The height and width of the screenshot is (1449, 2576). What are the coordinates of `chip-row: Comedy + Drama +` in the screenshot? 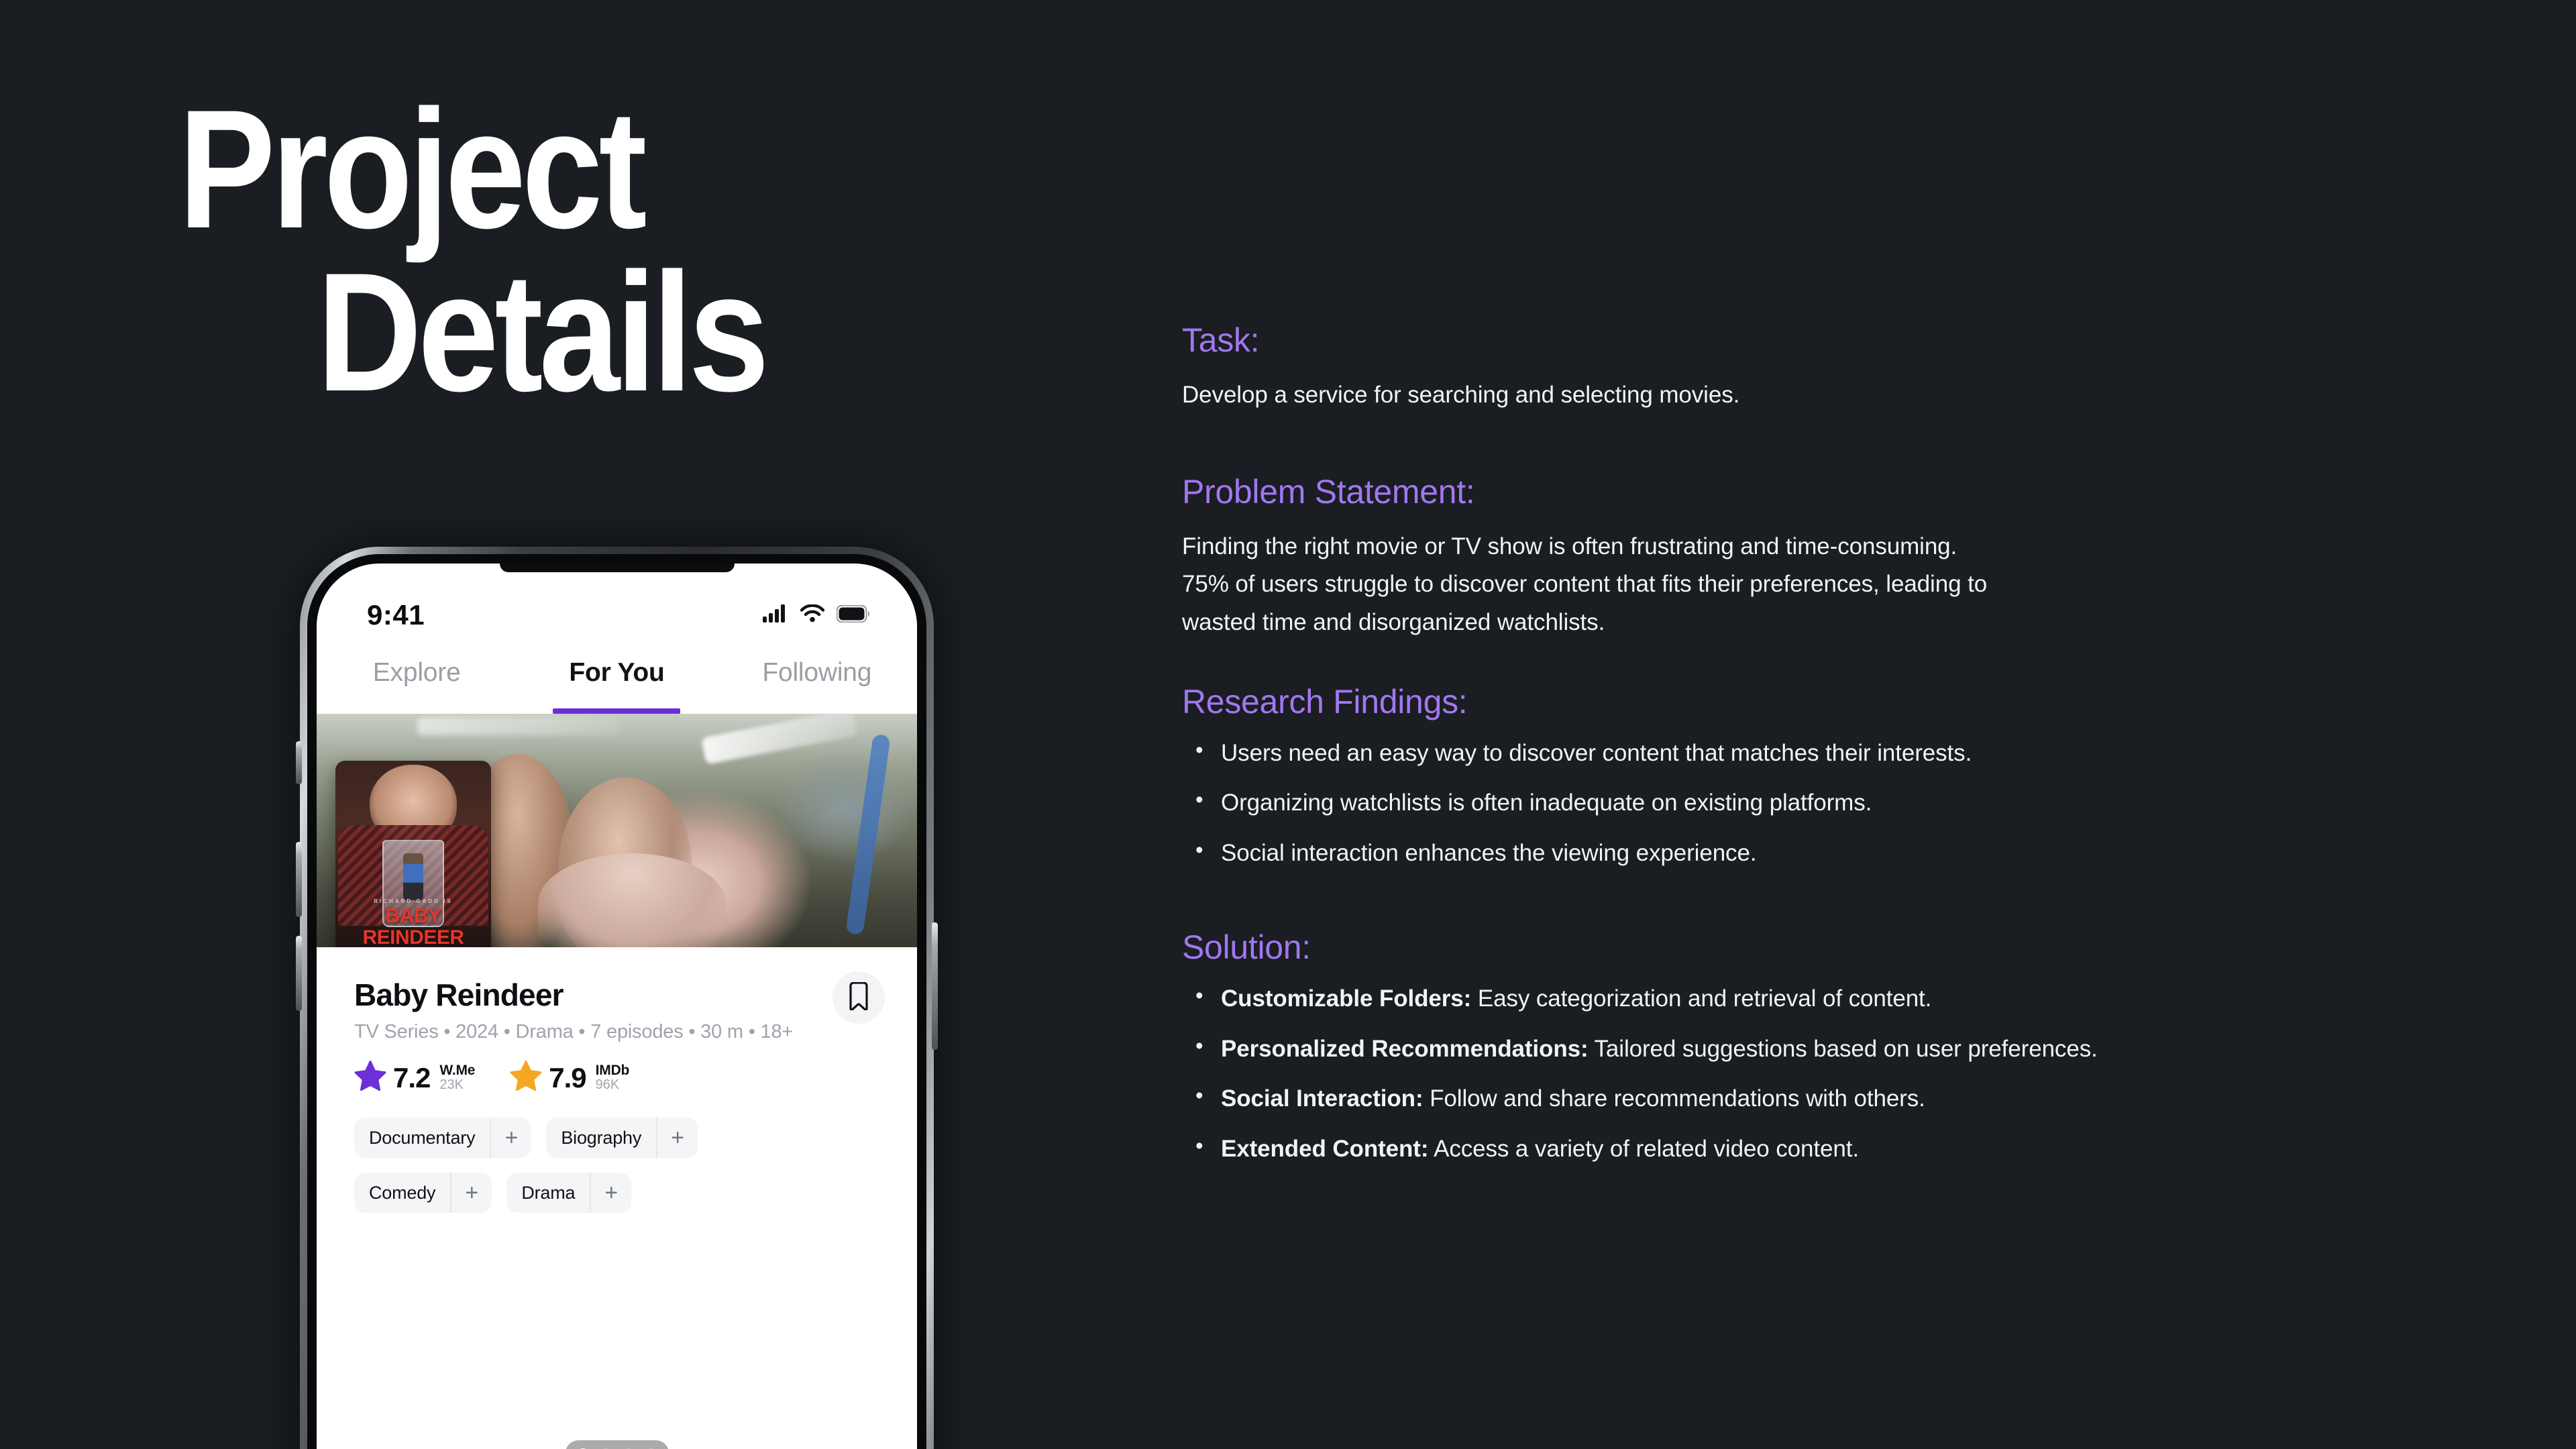 It's located at (616, 1193).